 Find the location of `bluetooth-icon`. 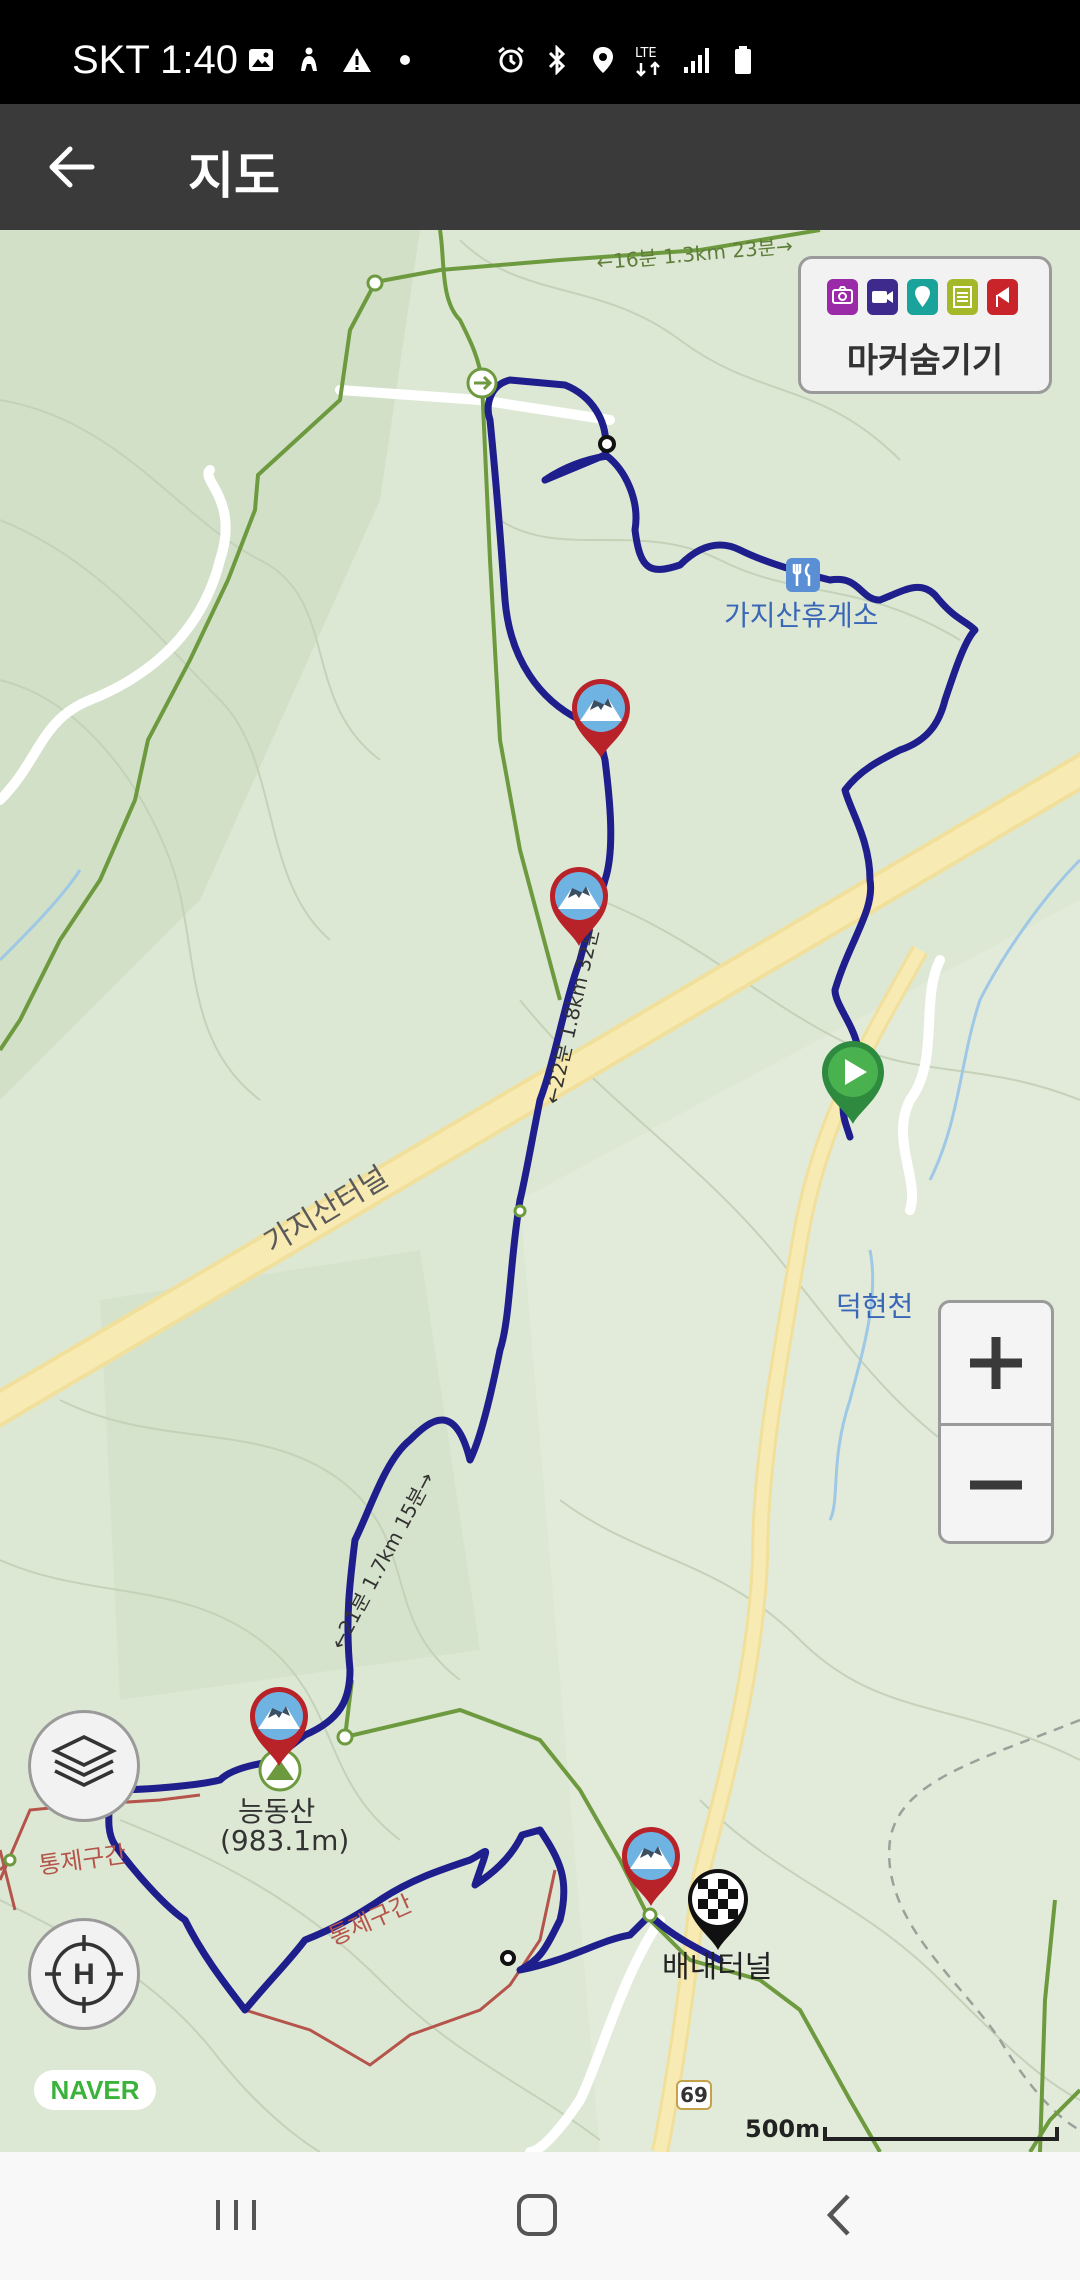

bluetooth-icon is located at coordinates (557, 60).